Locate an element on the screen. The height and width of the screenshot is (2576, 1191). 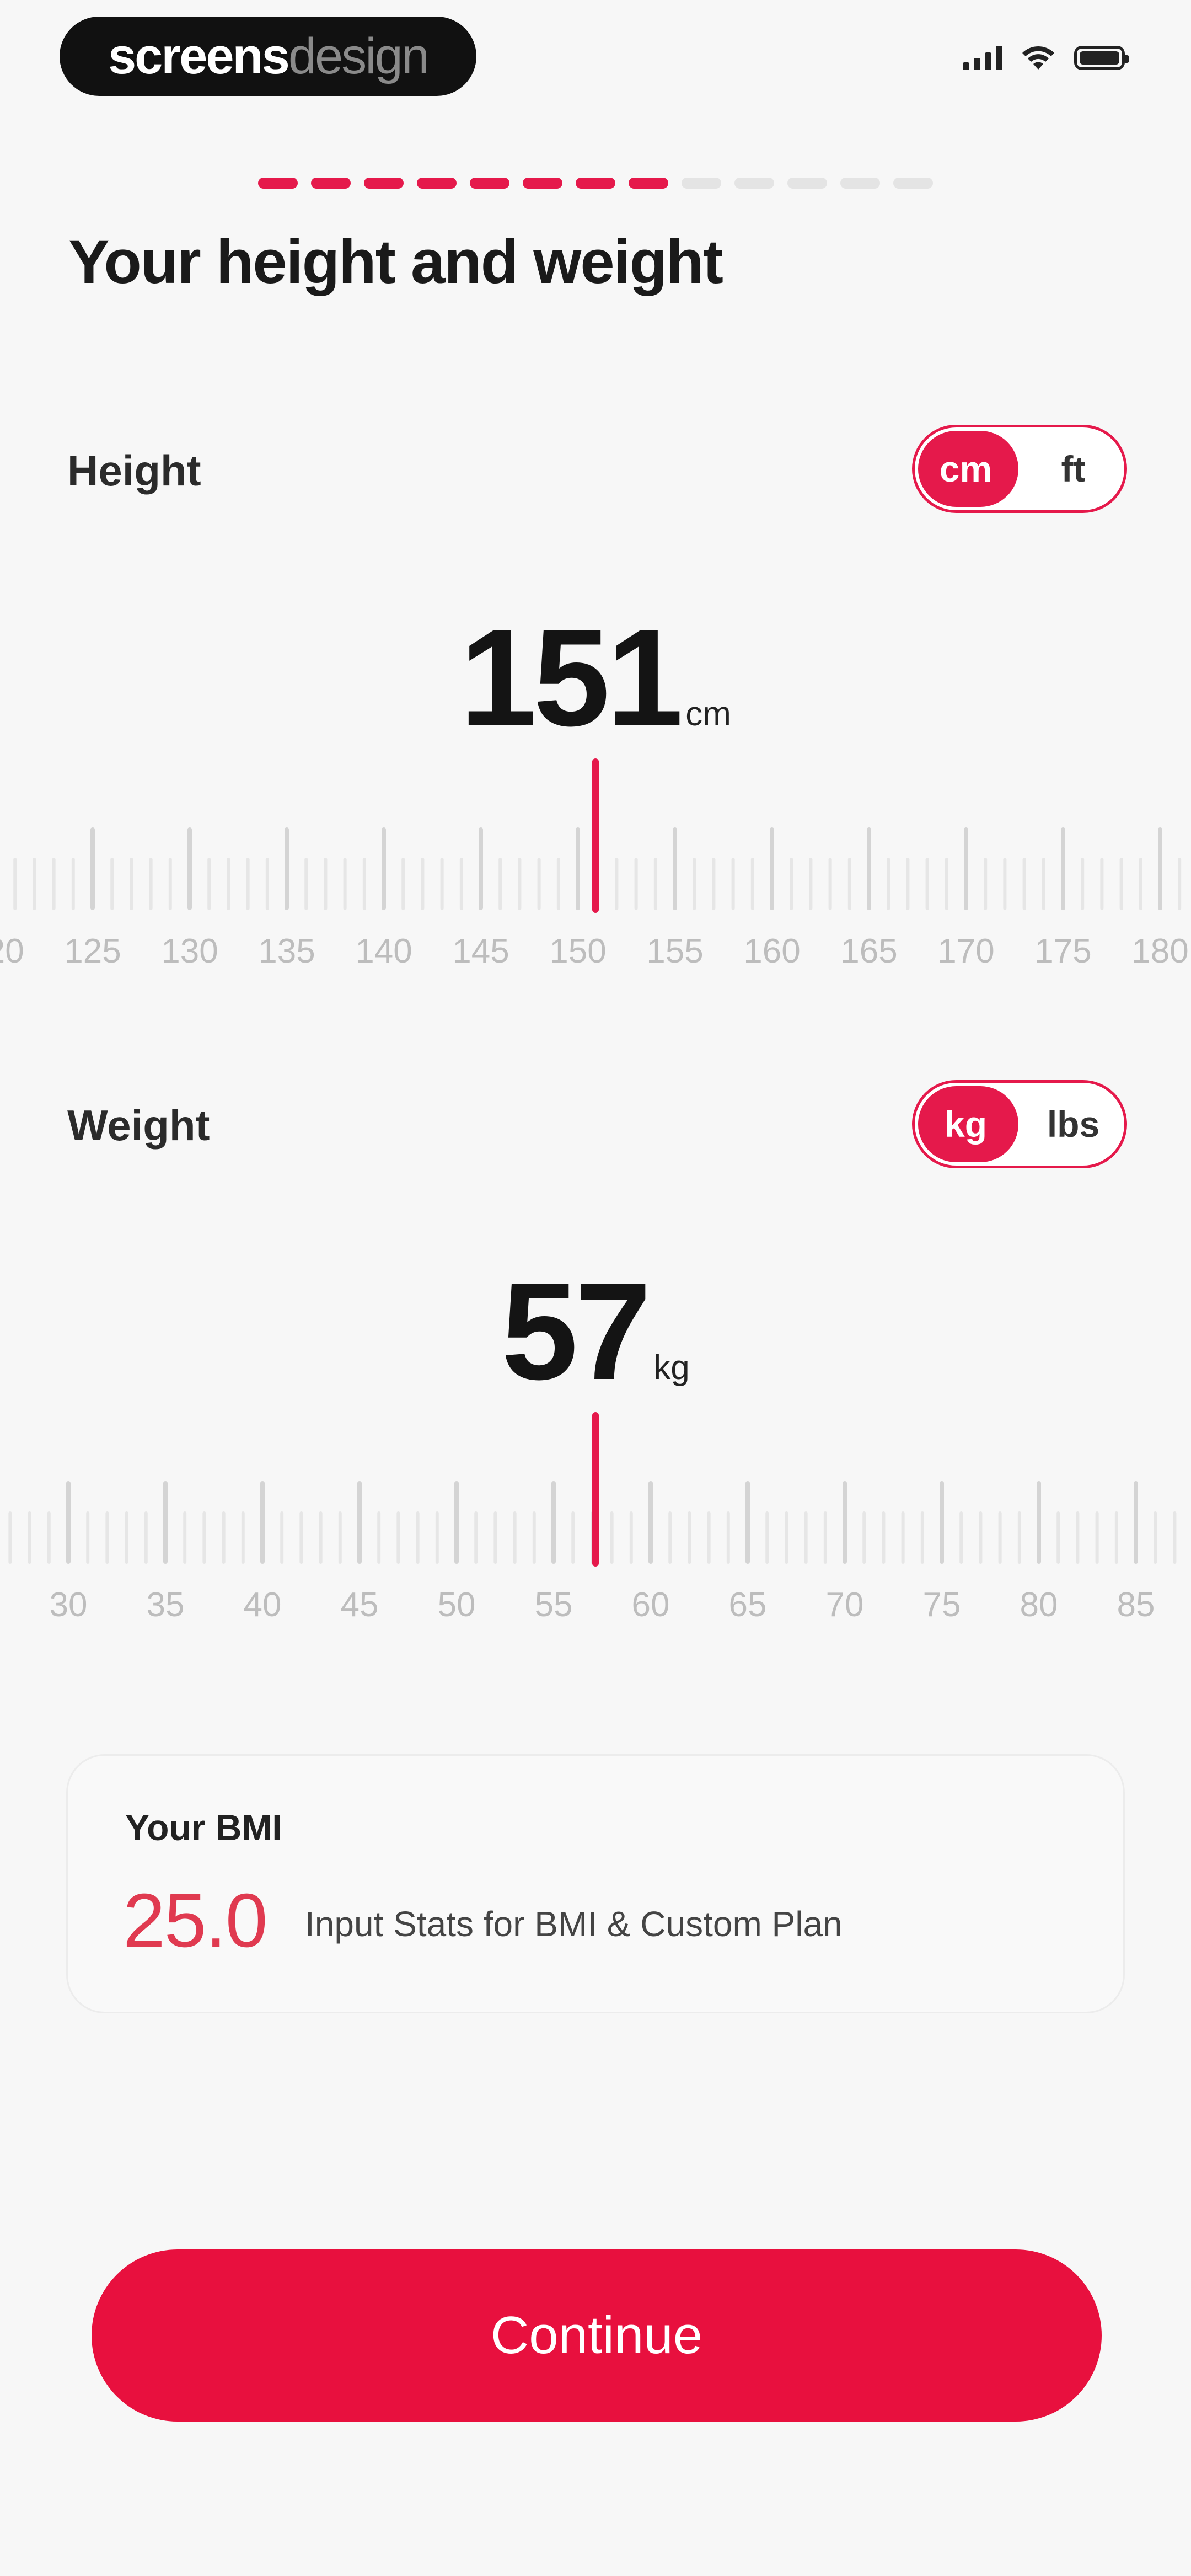
height-unit-ft-option: ft is located at coordinates (1073, 468).